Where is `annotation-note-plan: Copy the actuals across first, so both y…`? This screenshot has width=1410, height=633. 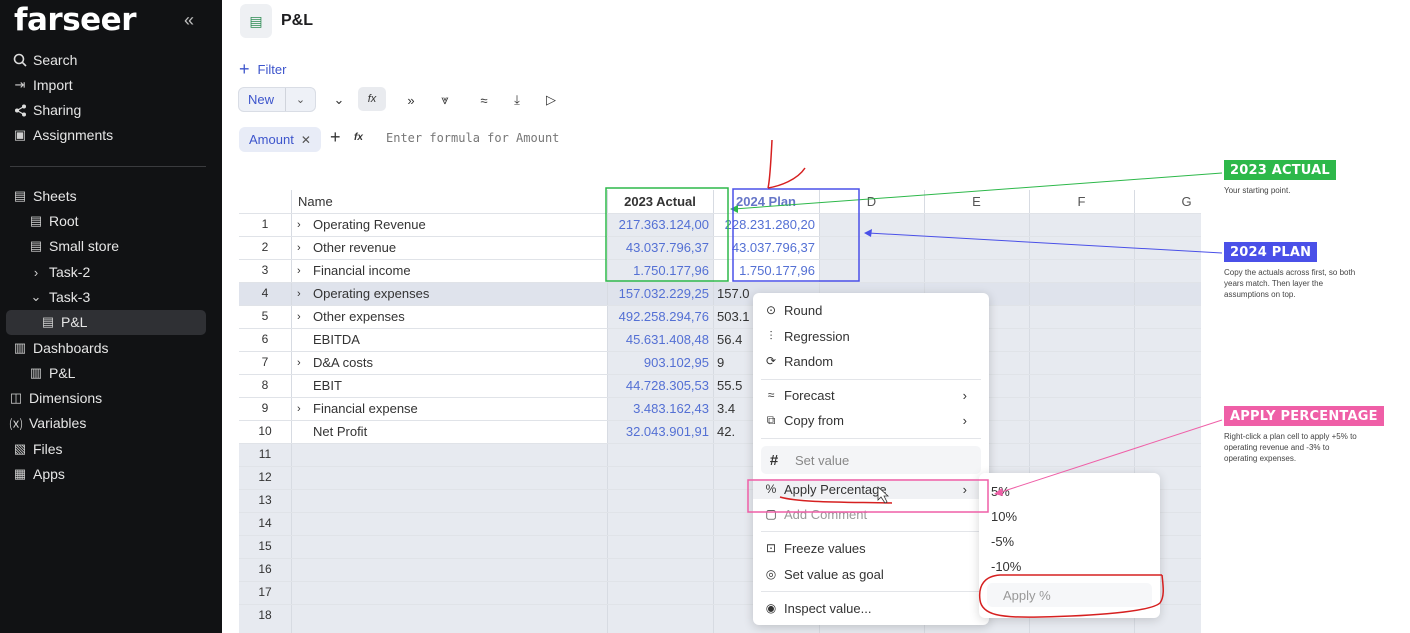
annotation-note-plan: Copy the actuals across first, so both y… is located at coordinates (1290, 283).